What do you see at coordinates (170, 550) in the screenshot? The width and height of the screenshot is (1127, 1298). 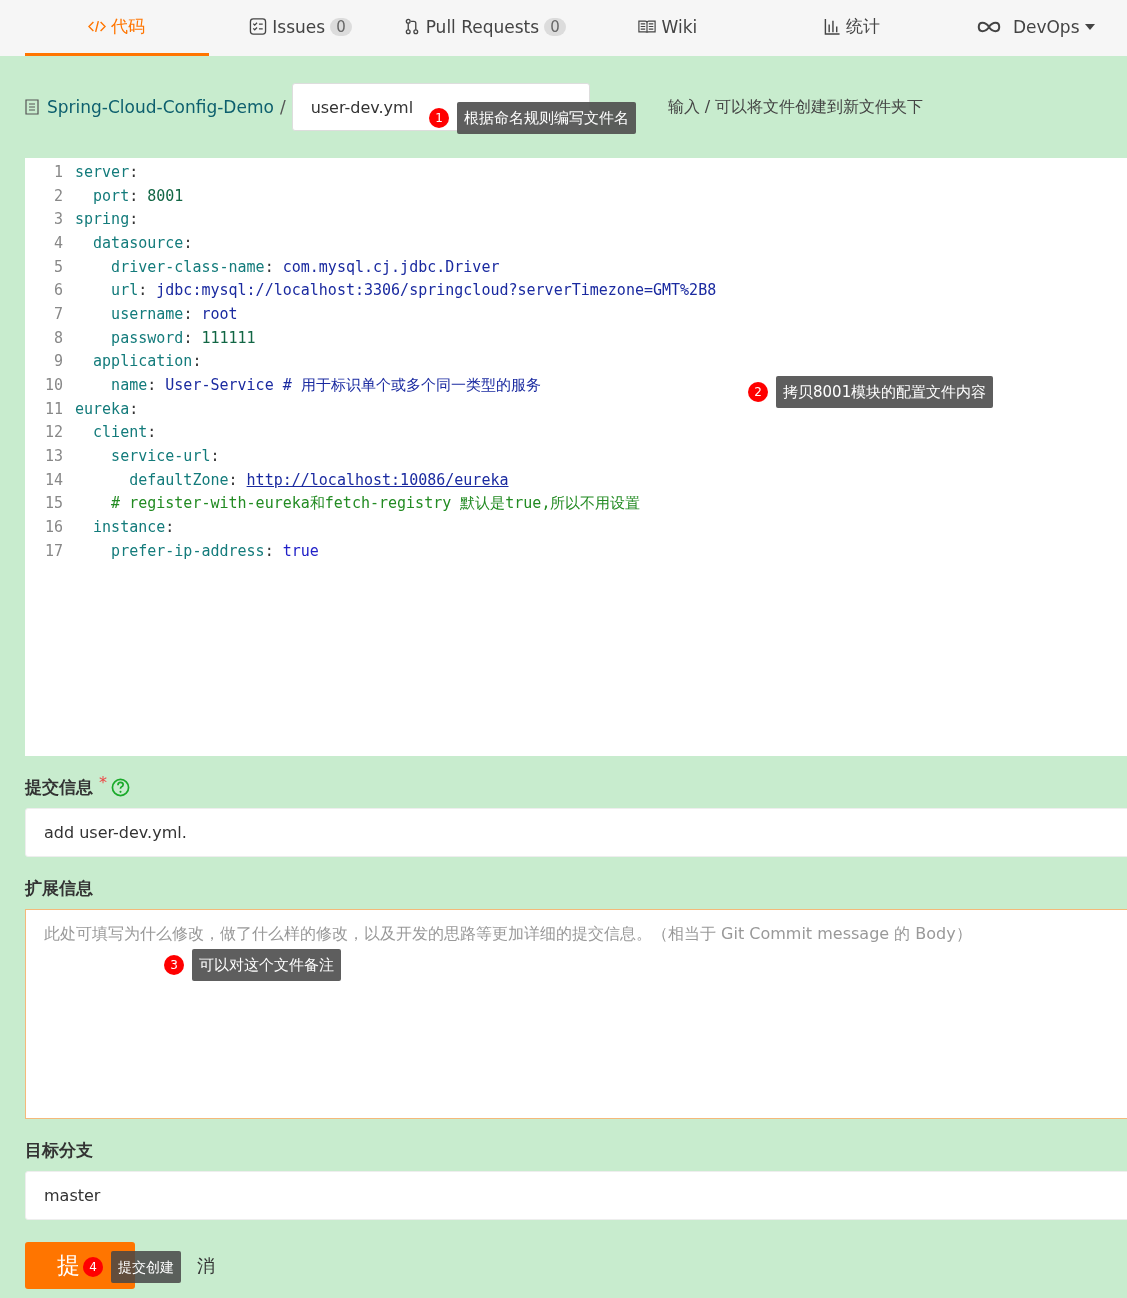 I see `code-key: prefer-ip-address` at bounding box center [170, 550].